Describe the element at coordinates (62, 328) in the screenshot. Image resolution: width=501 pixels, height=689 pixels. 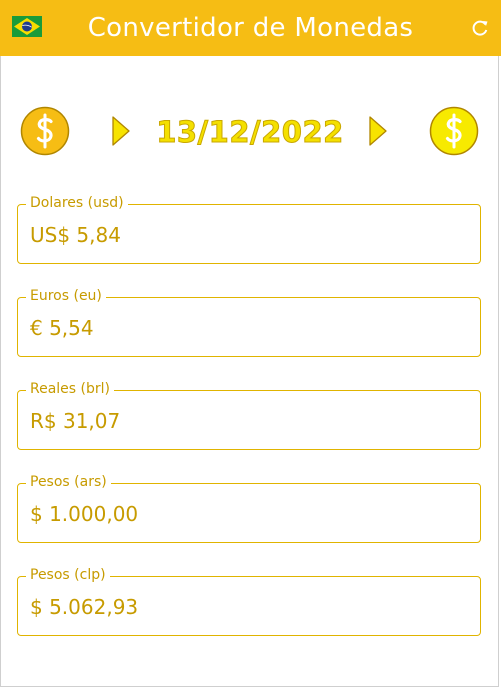
I see `field-value: € 5,54` at that location.